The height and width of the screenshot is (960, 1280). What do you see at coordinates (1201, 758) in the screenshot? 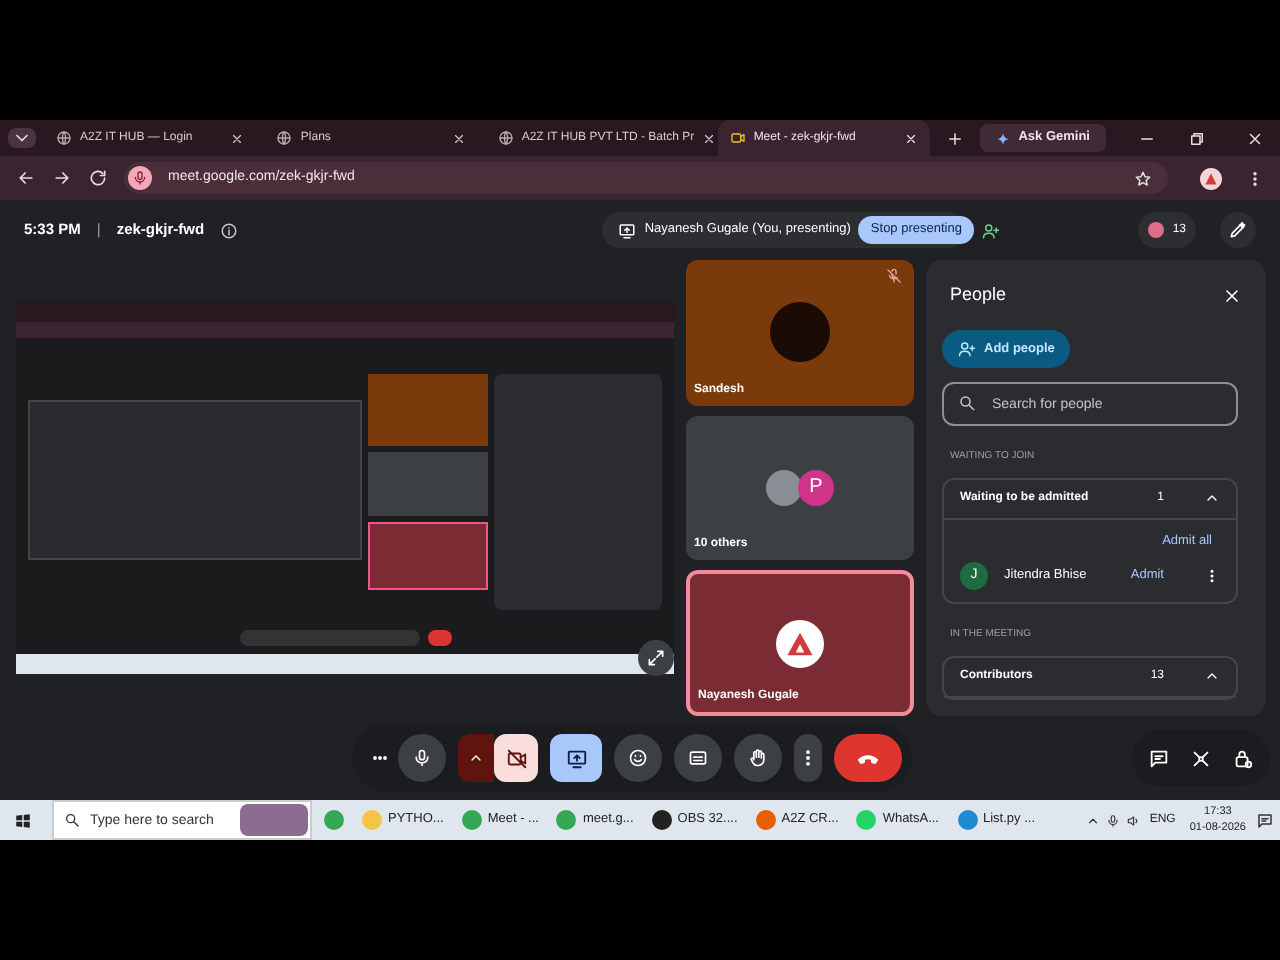
I see `shapes-icon` at bounding box center [1201, 758].